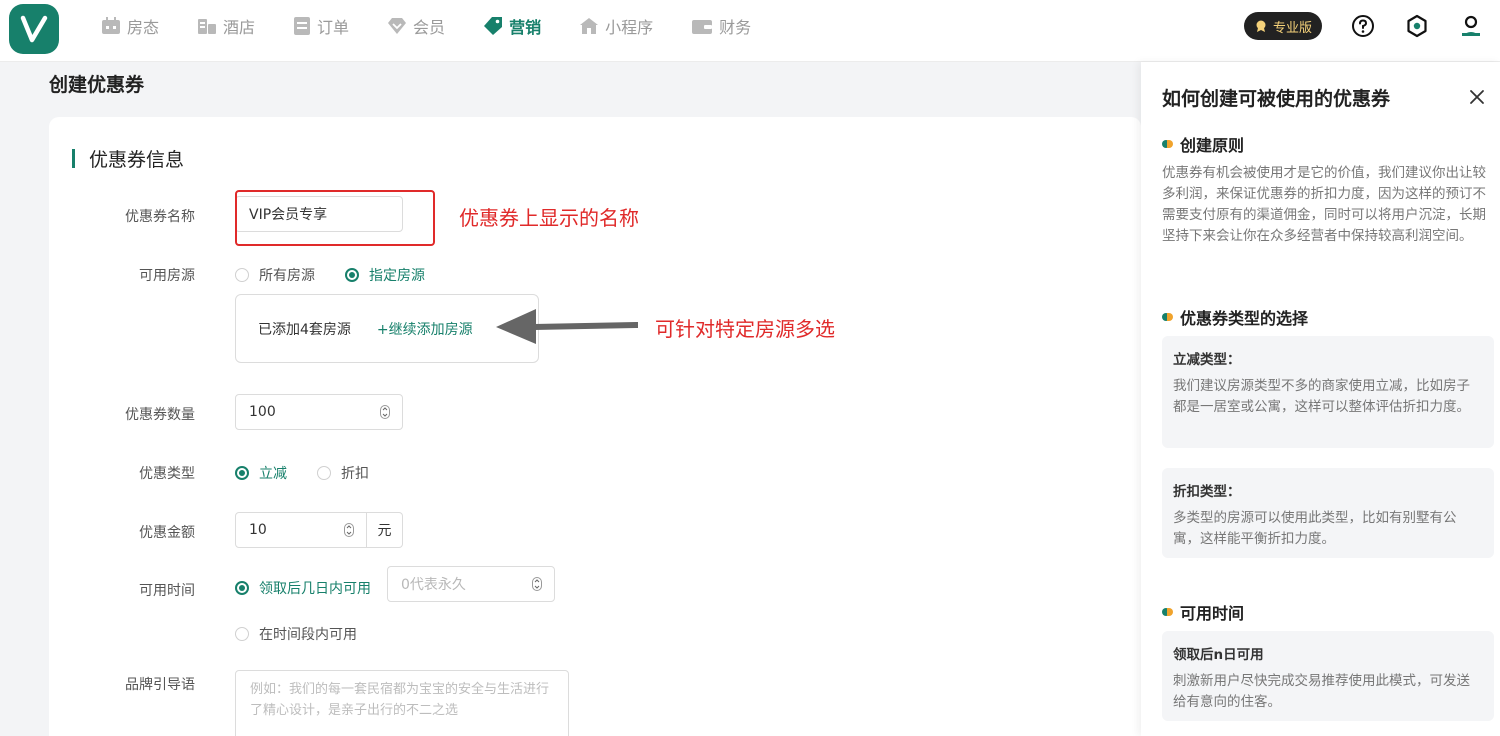  I want to click on section-title-text: 优惠券信息, so click(137, 160).